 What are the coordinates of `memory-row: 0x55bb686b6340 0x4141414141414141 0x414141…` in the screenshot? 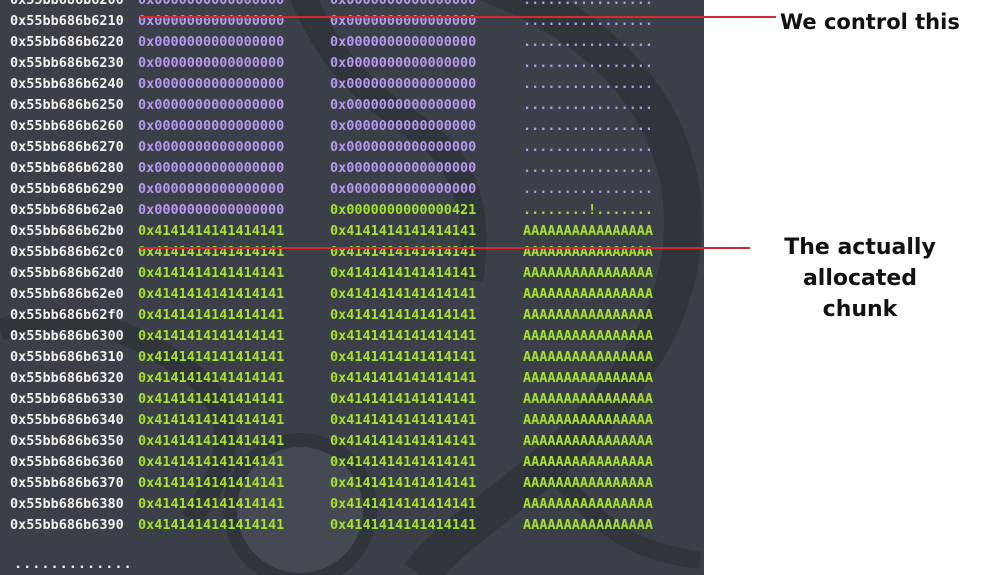 It's located at (352, 420).